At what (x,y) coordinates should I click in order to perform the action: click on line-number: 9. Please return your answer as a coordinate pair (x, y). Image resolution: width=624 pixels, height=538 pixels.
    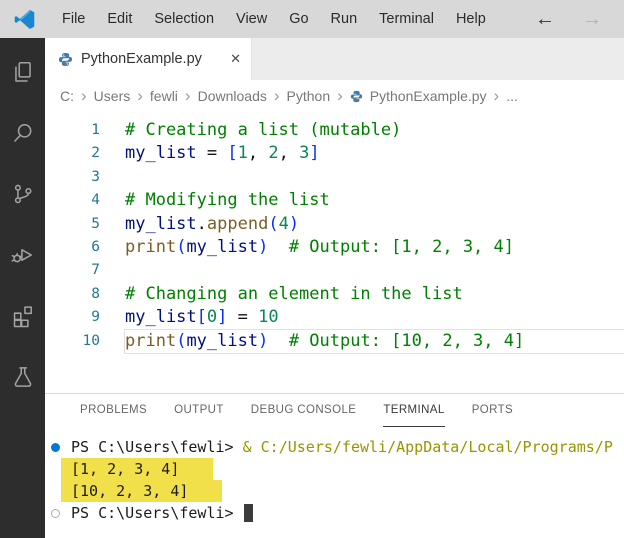
    Looking at the image, I should click on (95, 317).